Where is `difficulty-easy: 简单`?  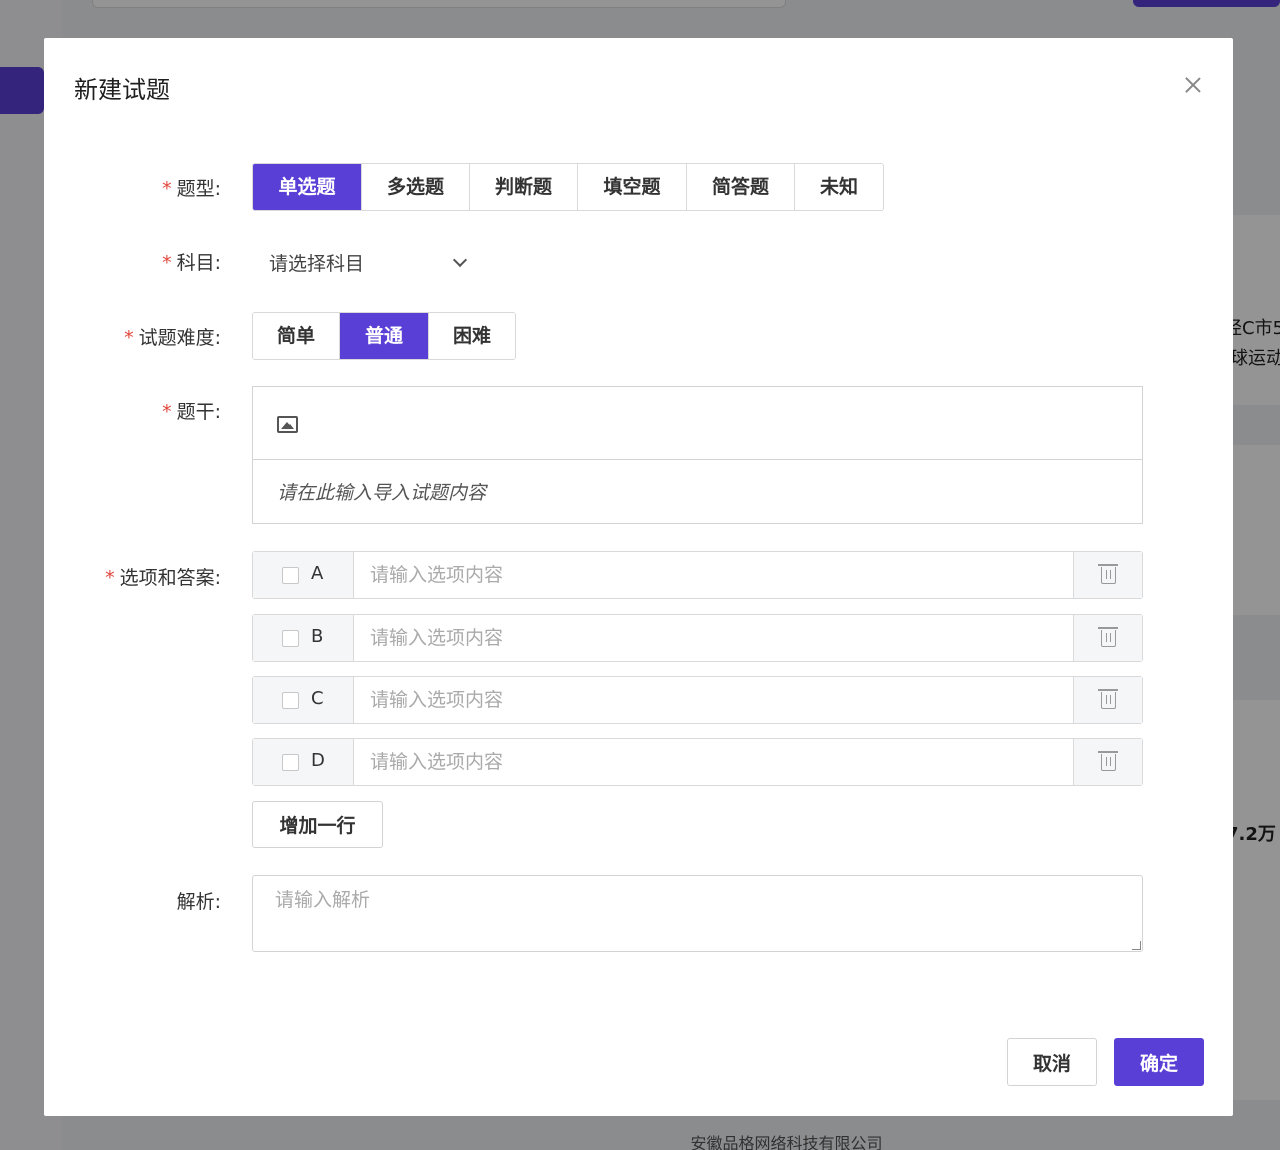
difficulty-easy: 简单 is located at coordinates (296, 336).